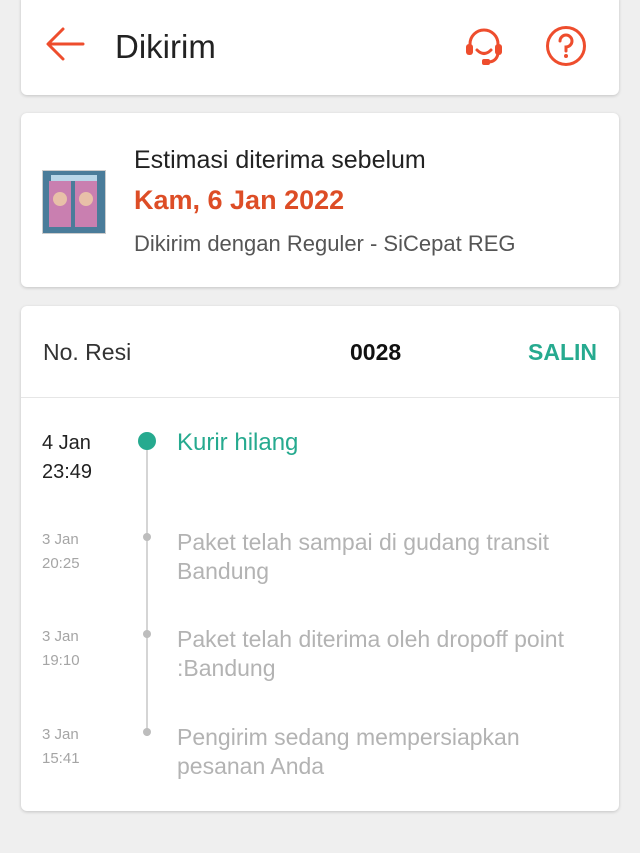  What do you see at coordinates (67, 472) in the screenshot?
I see `event-time: 23:49` at bounding box center [67, 472].